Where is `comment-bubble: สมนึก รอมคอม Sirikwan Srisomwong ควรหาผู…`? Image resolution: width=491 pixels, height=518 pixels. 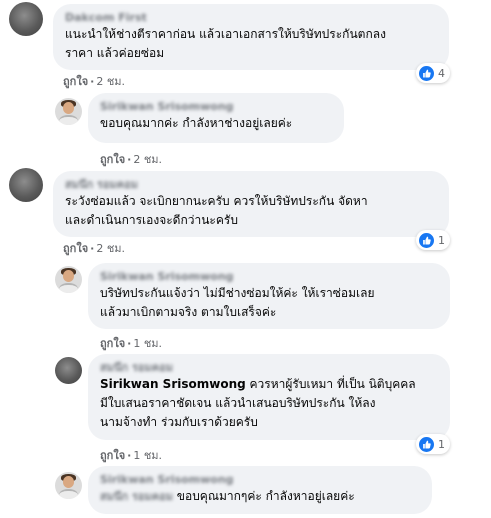 comment-bubble: สมนึก รอมคอม Sirikwan Srisomwong ควรหาผู… is located at coordinates (269, 397).